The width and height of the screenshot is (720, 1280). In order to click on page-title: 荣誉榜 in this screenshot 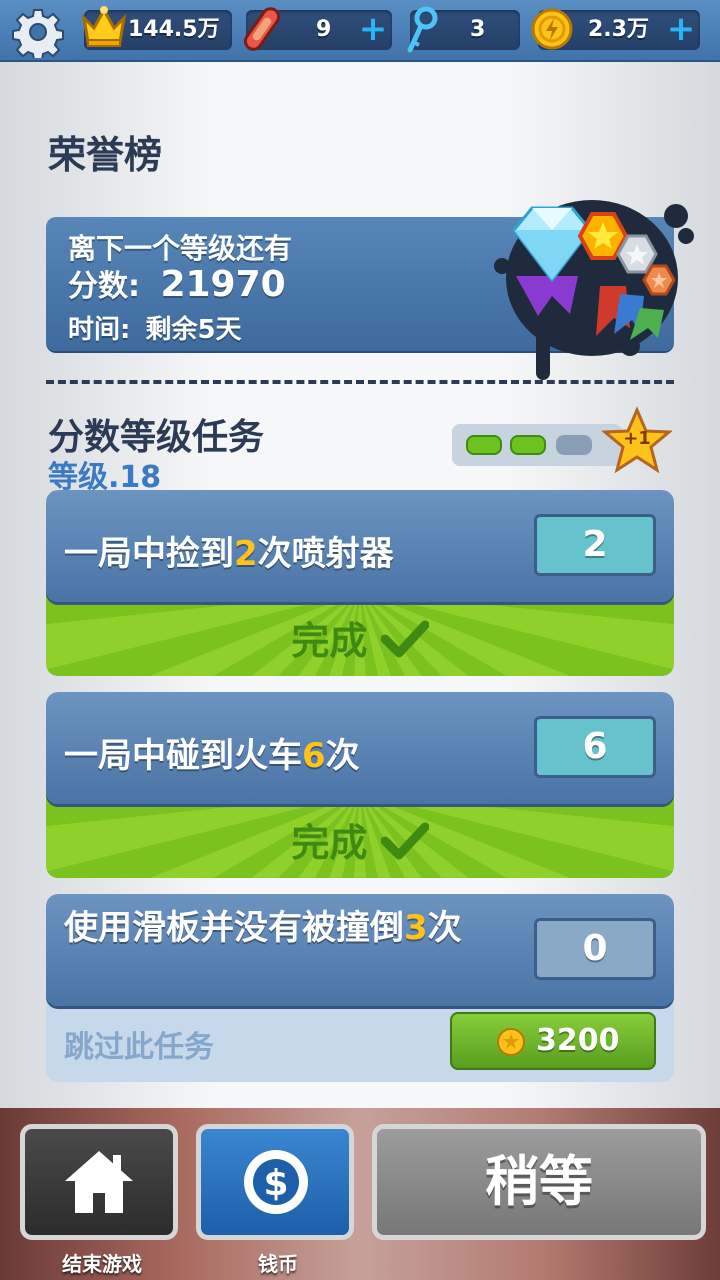, I will do `click(105, 155)`.